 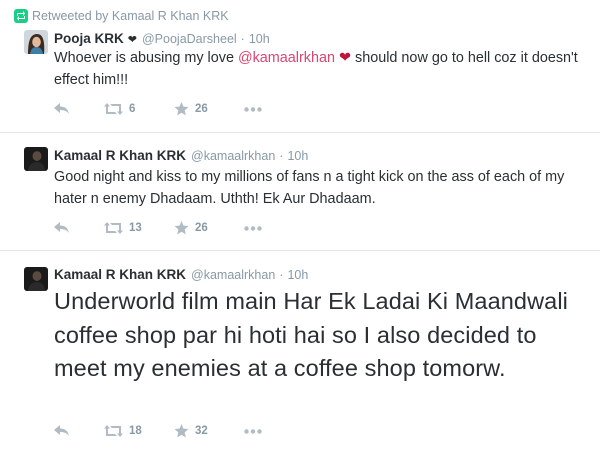 What do you see at coordinates (135, 228) in the screenshot?
I see `retweet-count: 13` at bounding box center [135, 228].